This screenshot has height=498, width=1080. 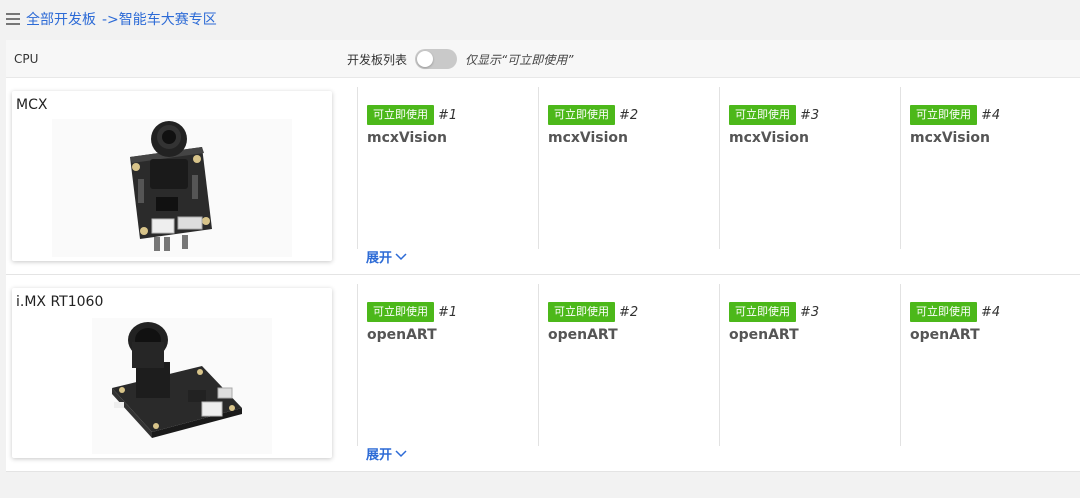 I want to click on table-header: CPU 开发板列表 仅显示“可立即使用”, so click(x=543, y=59).